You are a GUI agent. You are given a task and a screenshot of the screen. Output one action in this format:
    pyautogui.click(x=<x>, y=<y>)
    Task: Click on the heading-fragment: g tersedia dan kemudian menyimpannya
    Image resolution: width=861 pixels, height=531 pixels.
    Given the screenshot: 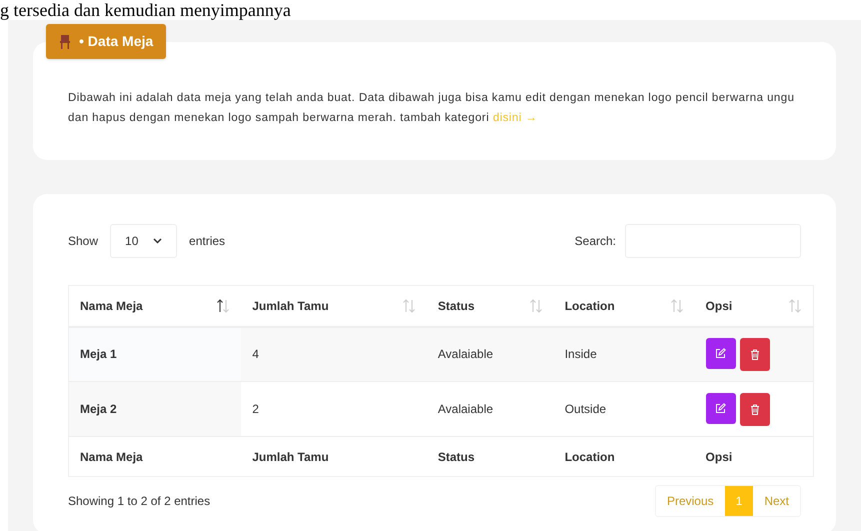 What is the action you would take?
    pyautogui.click(x=145, y=10)
    